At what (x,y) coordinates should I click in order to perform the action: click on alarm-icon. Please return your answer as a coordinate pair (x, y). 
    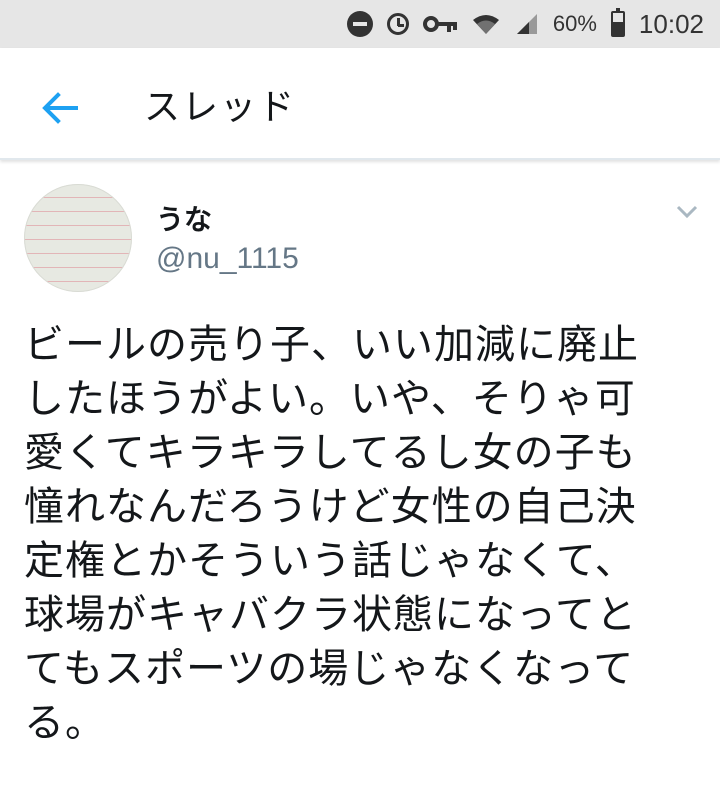
    Looking at the image, I should click on (397, 24).